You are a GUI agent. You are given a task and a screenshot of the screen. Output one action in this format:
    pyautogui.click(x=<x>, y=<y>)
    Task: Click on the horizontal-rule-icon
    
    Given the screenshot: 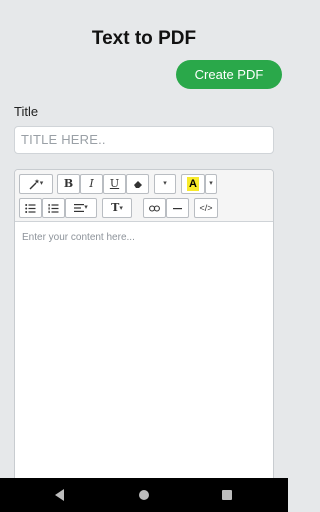 What is the action you would take?
    pyautogui.click(x=177, y=208)
    